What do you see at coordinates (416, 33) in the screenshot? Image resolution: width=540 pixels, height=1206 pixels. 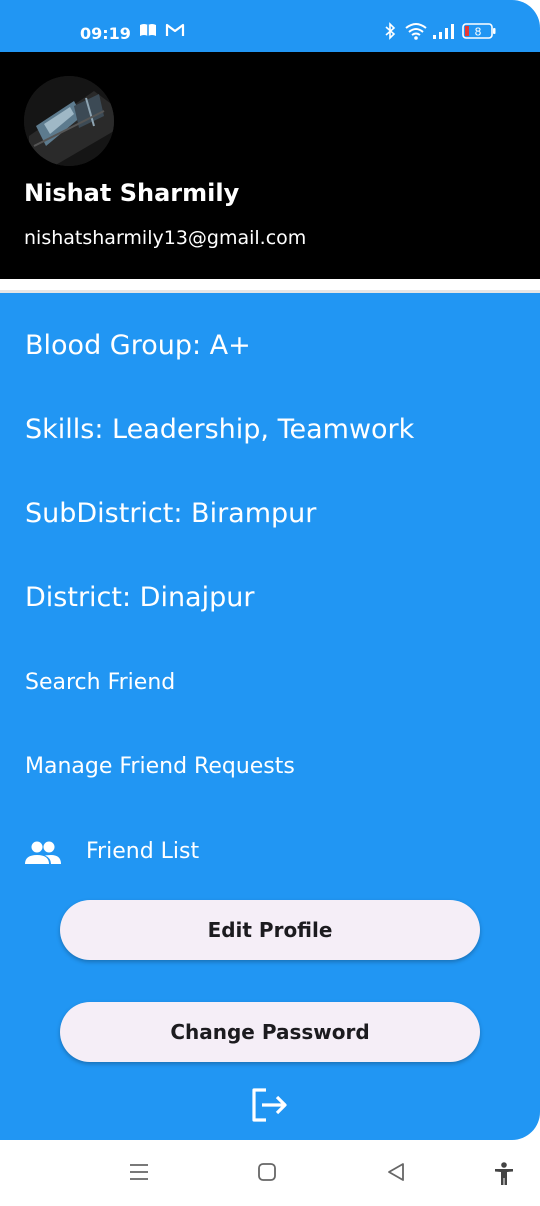 I see `wifi-icon` at bounding box center [416, 33].